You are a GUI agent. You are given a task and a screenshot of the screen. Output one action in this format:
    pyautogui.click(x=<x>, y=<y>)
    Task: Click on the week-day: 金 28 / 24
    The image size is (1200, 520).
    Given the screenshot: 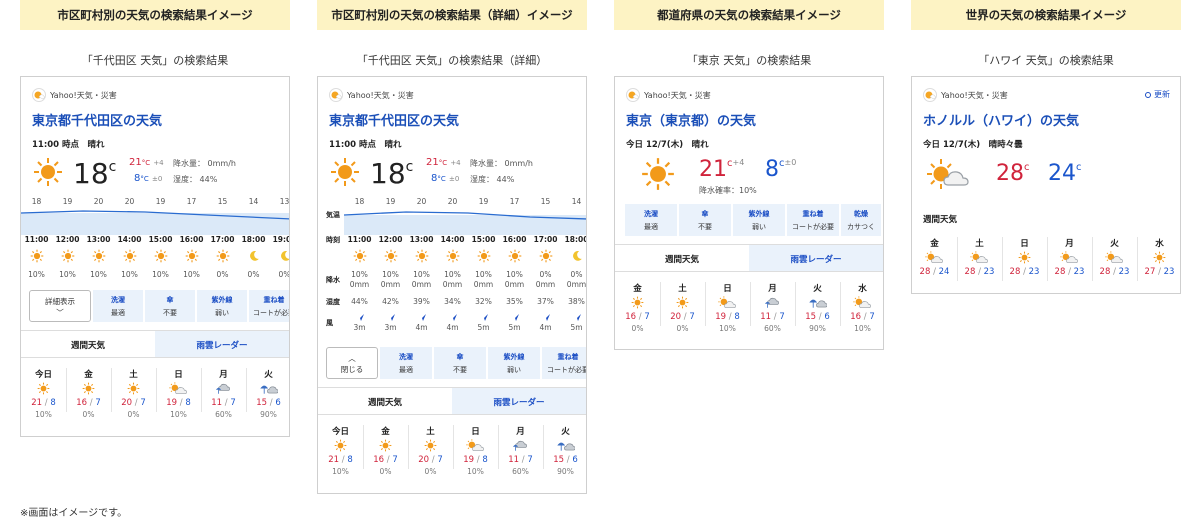 What is the action you would take?
    pyautogui.click(x=934, y=257)
    